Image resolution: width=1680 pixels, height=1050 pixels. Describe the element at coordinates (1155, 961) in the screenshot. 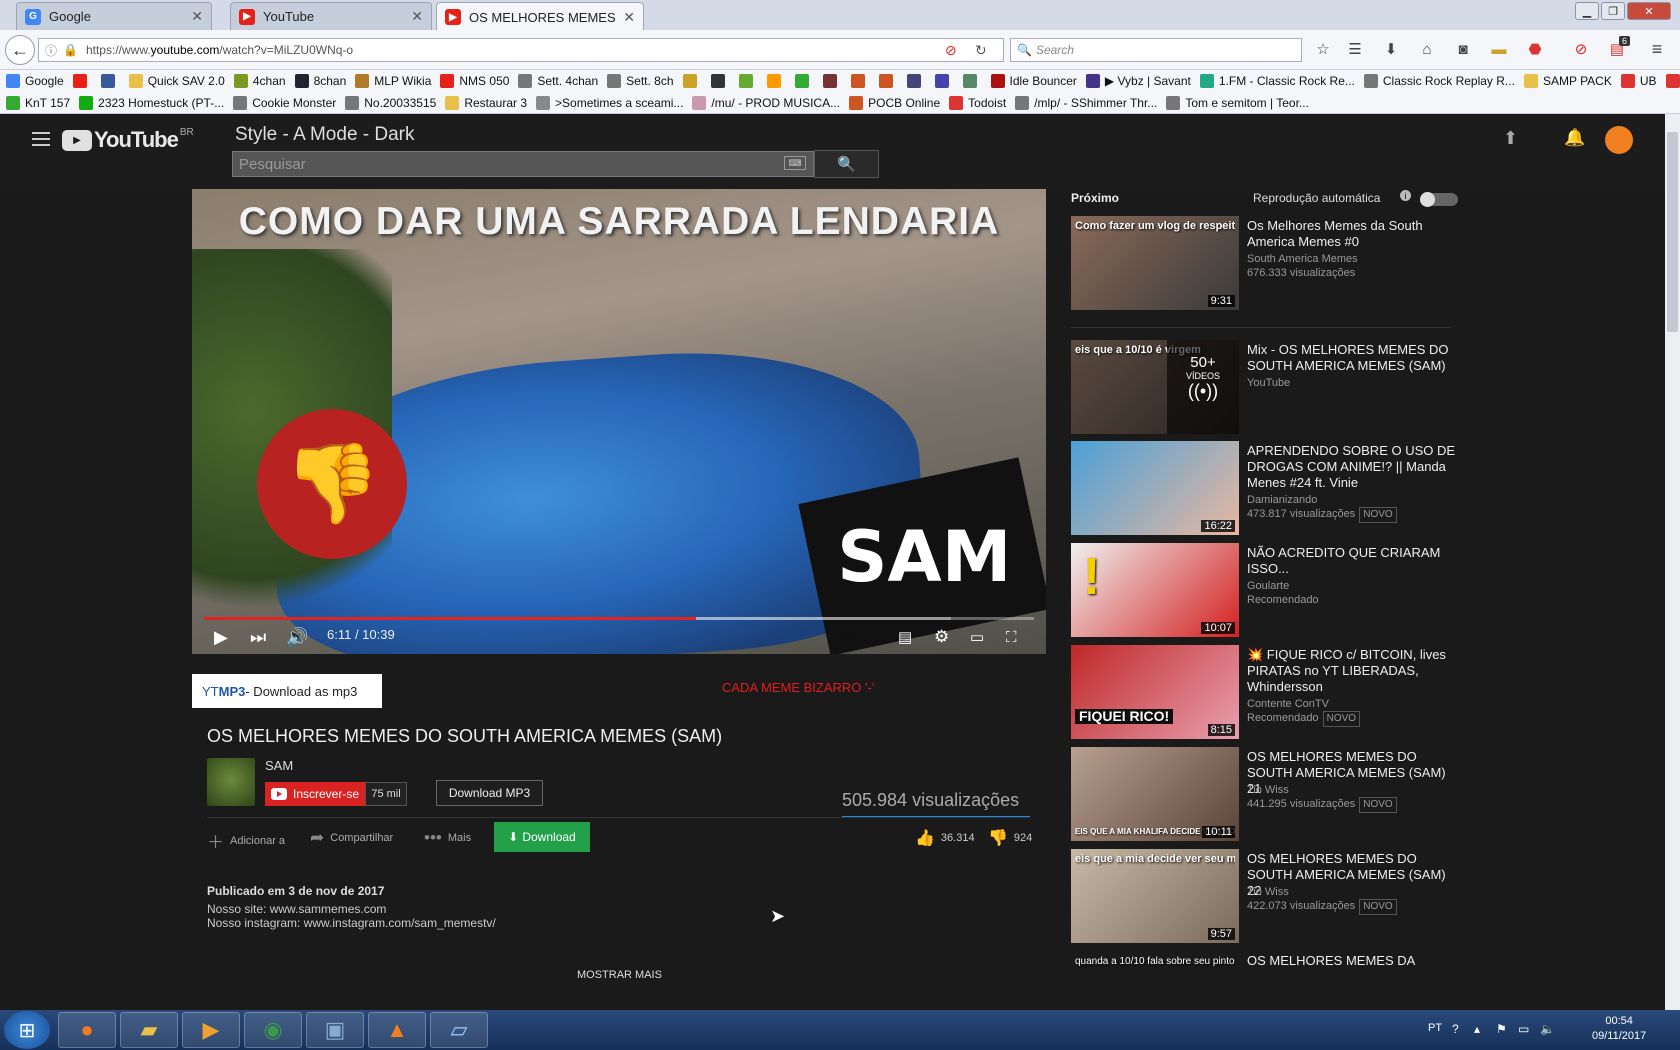

I see `video-thumbnail: quanda a 10/10 fala sobre seu pinto` at that location.